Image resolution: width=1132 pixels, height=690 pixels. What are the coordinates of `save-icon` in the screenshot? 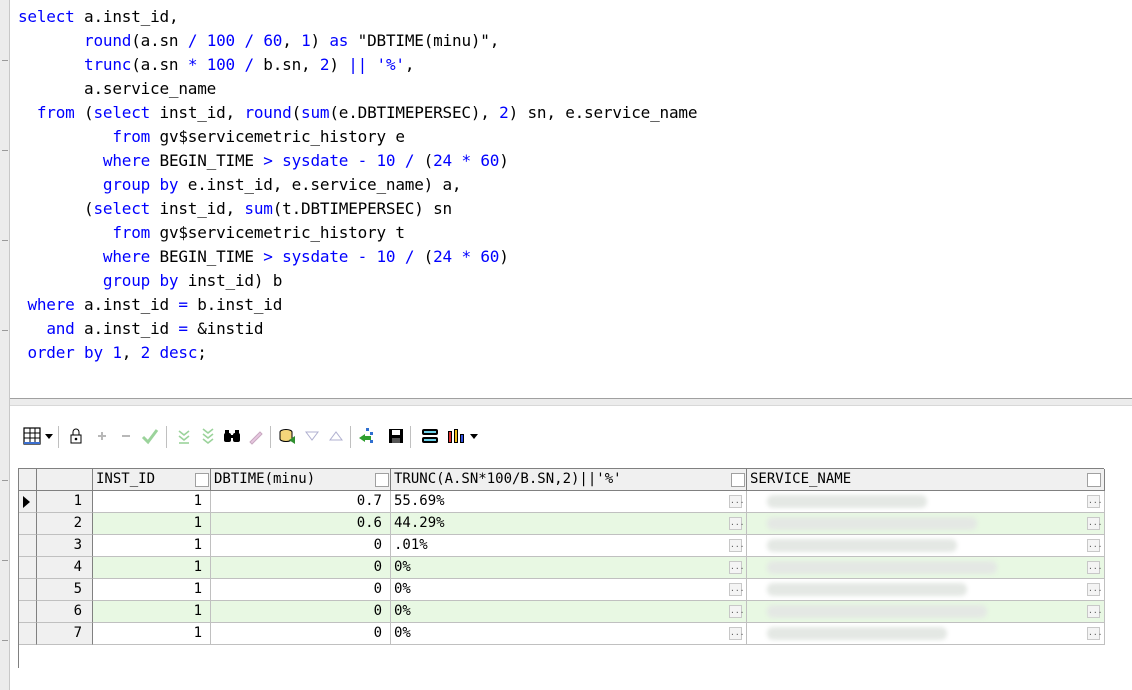 It's located at (396, 436).